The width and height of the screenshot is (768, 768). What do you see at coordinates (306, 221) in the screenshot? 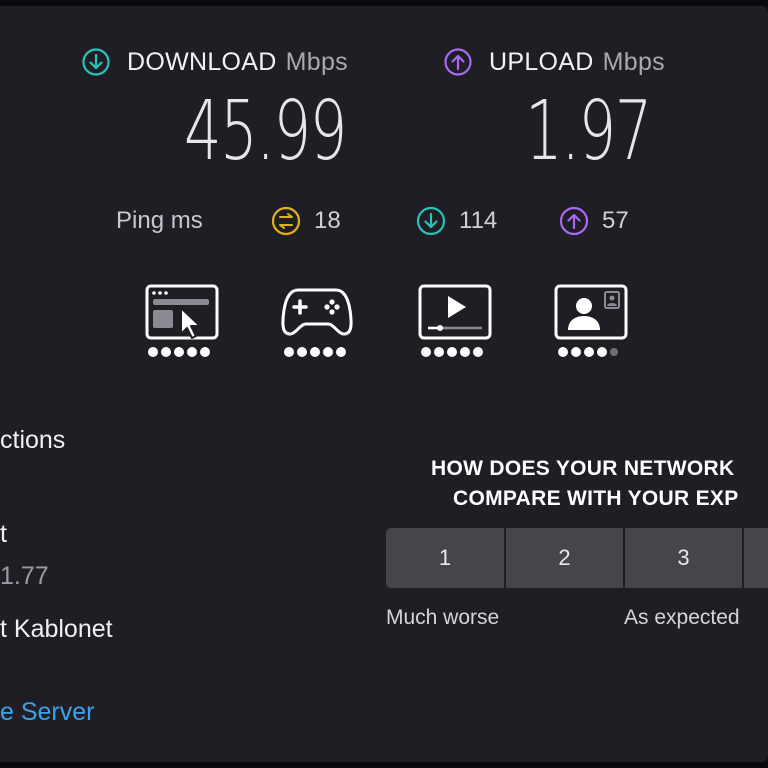
I see `ping-idle: 18` at bounding box center [306, 221].